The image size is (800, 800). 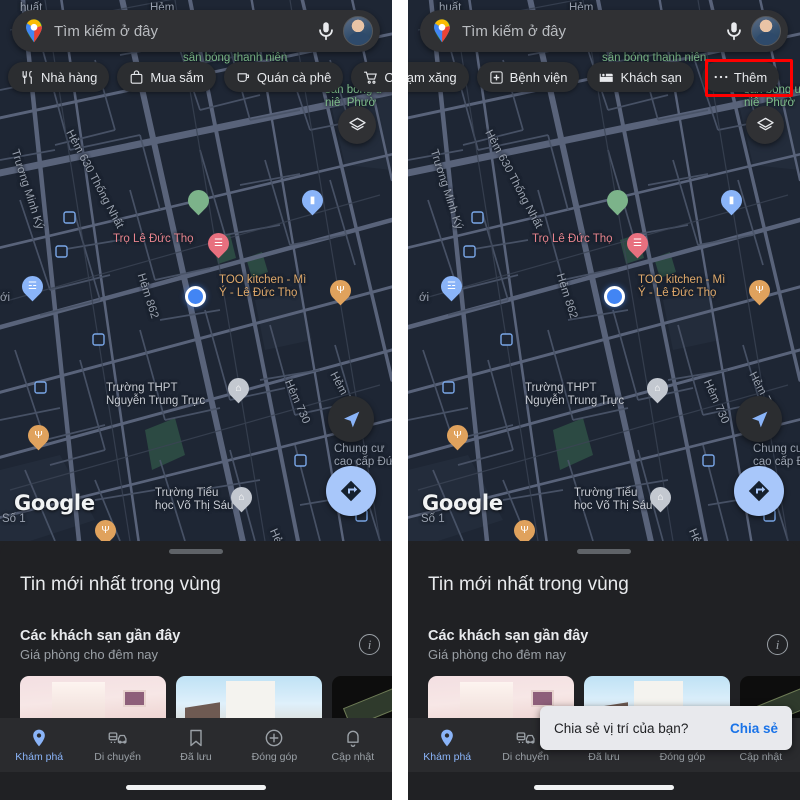 I want to click on category-chip-row-right: Trạm xăng Bệnh viện Khách sạn, so click(x=604, y=77).